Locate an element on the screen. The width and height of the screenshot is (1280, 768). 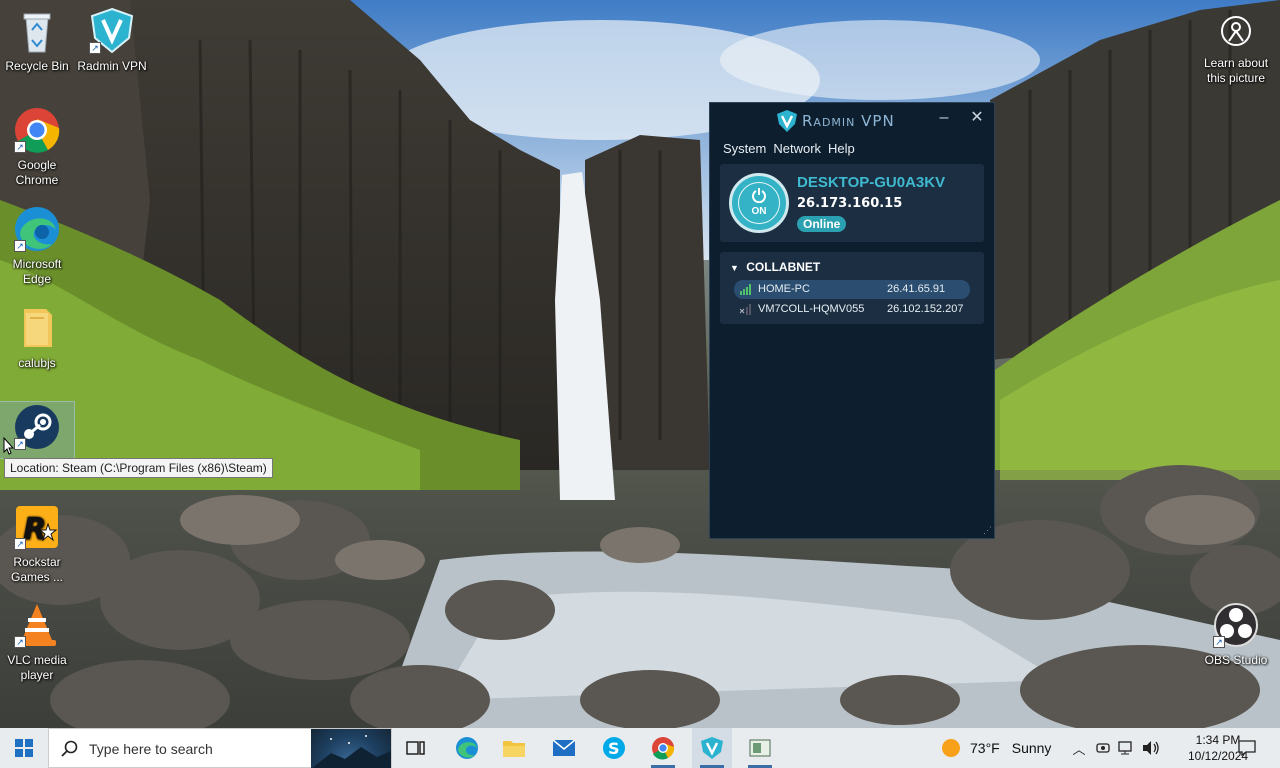
chrome-icon: ↗ is located at coordinates (37, 130).